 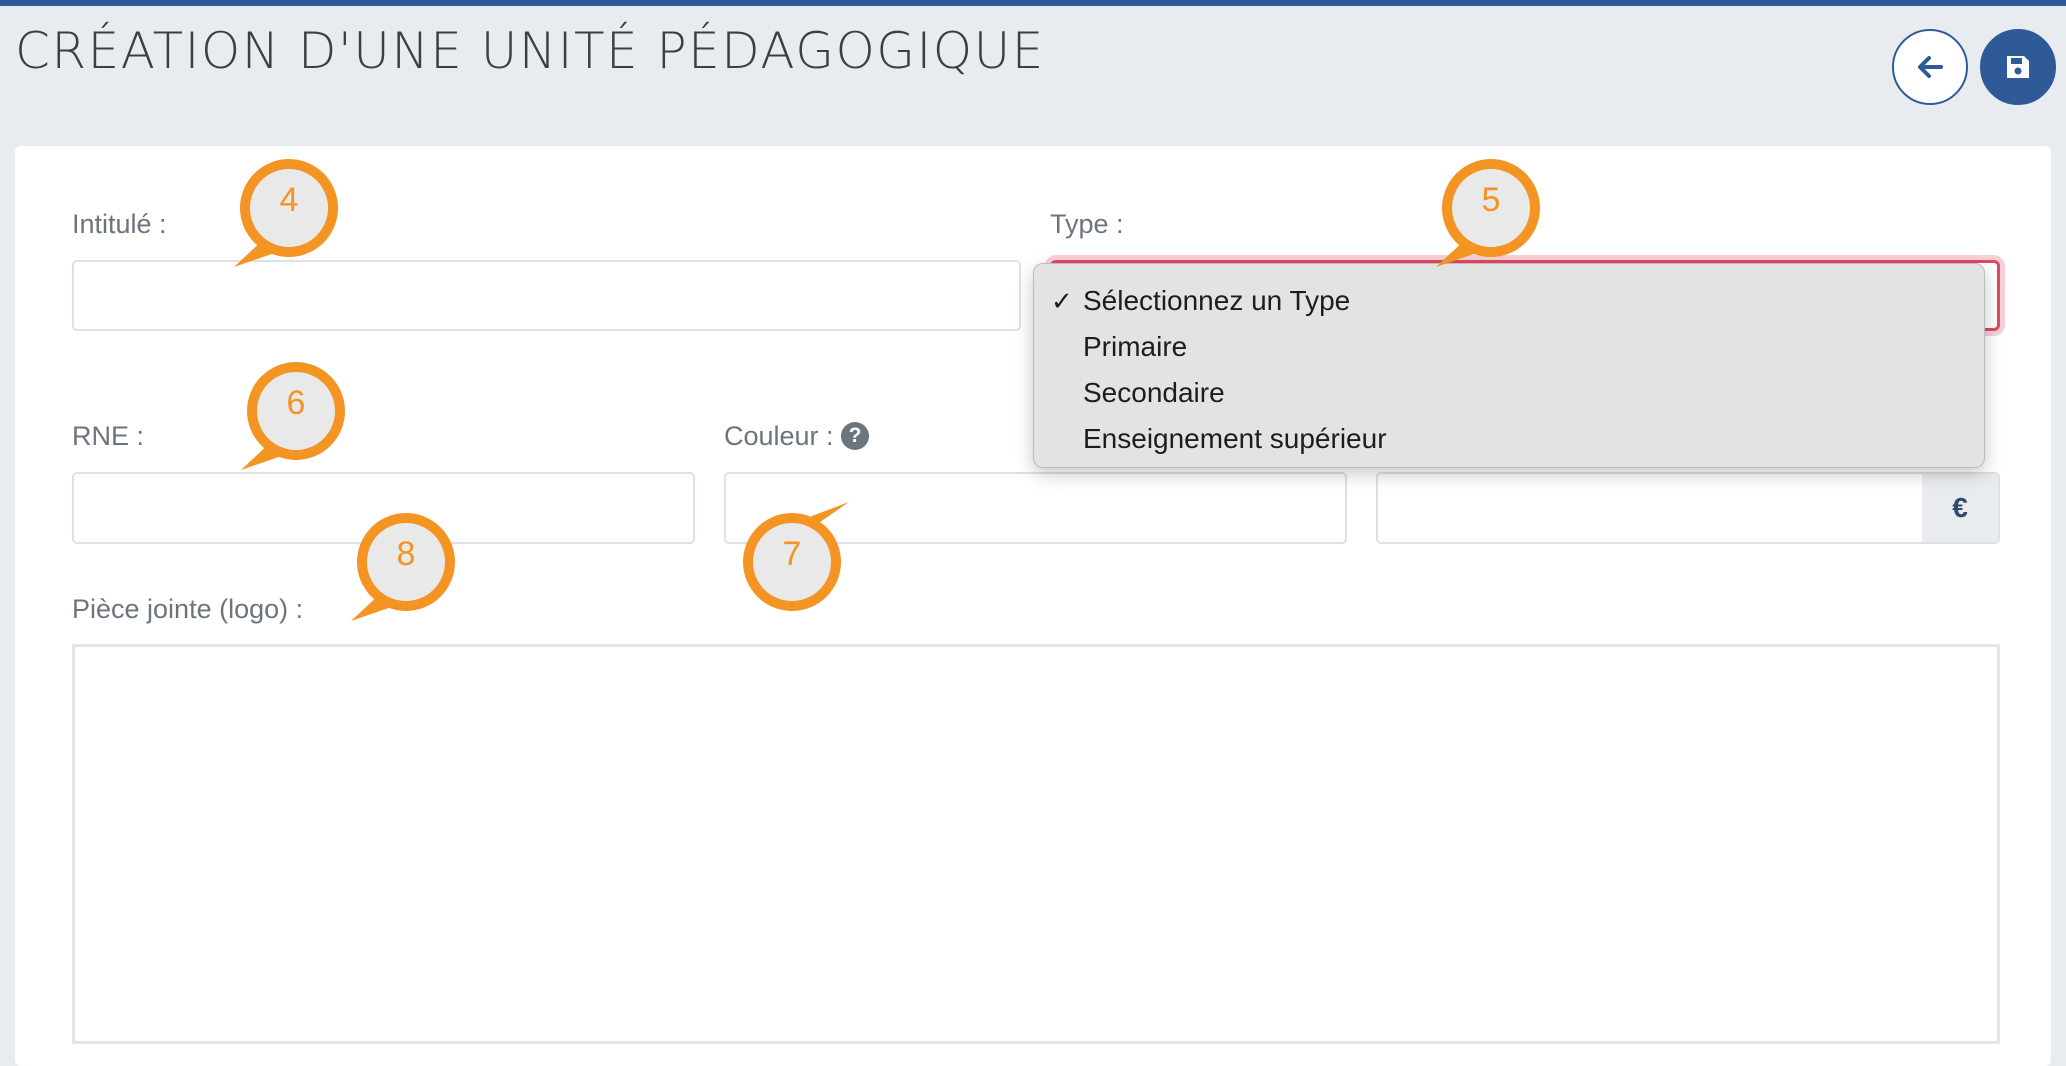 I want to click on type-option-primaire: Primaire, so click(x=1509, y=347).